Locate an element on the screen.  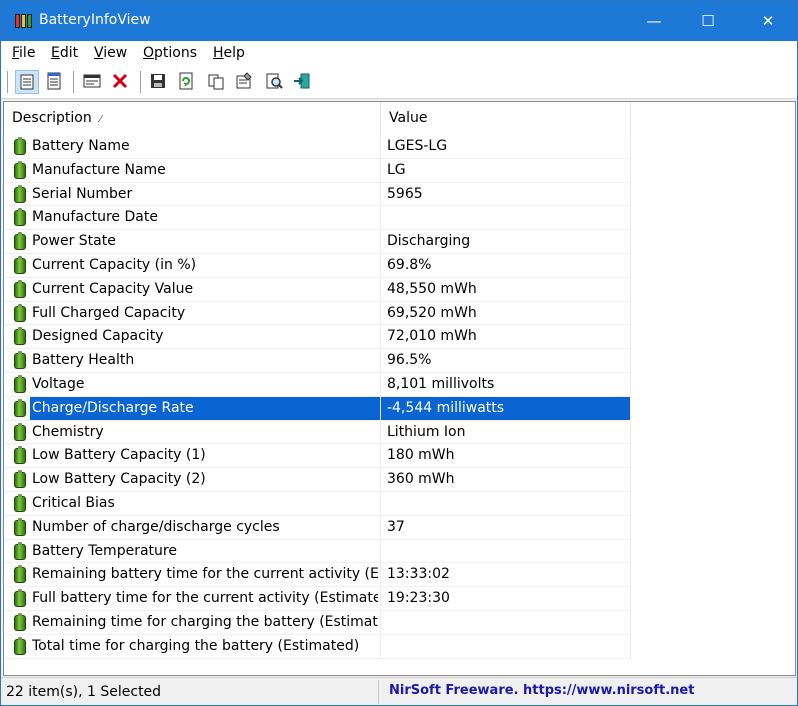
row-value: 8,101 millivolts is located at coordinates (441, 383).